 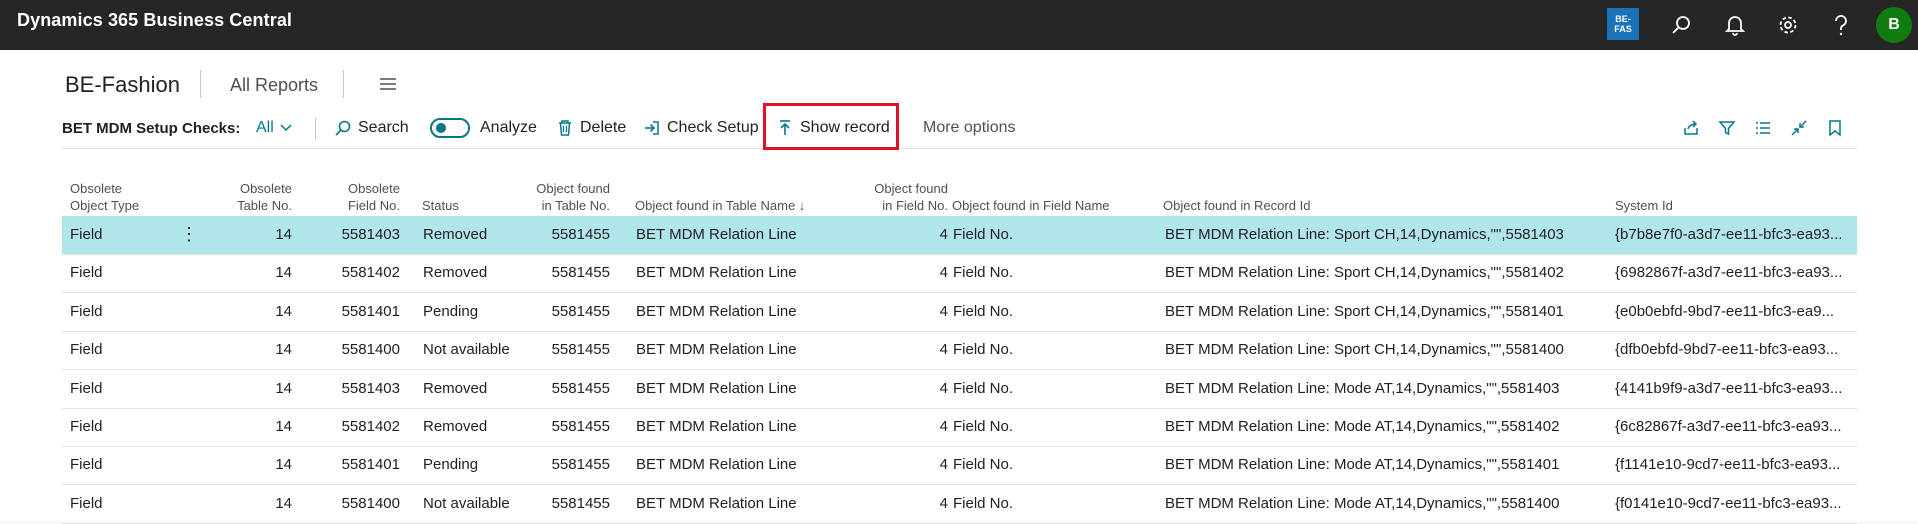 What do you see at coordinates (603, 127) in the screenshot?
I see `delete-label: Delete` at bounding box center [603, 127].